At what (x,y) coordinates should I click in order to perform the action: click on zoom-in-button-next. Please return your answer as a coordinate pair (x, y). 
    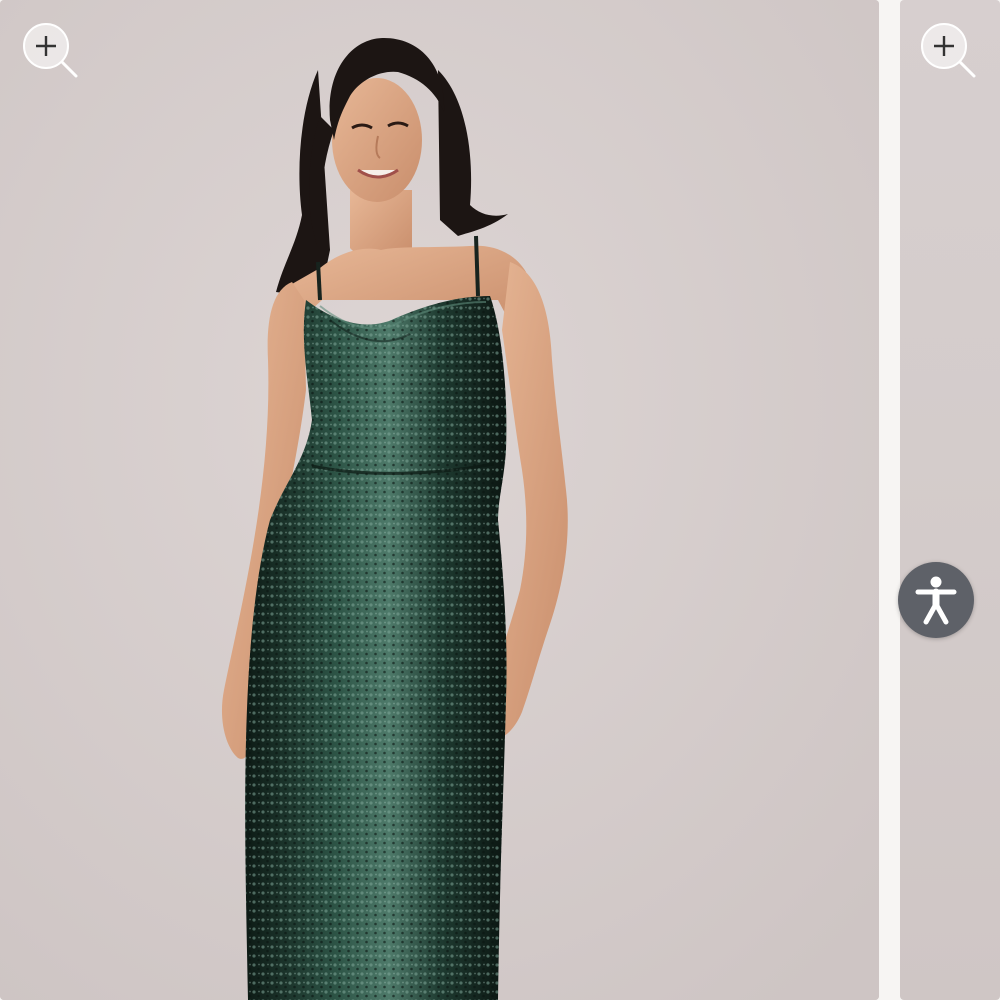
    Looking at the image, I should click on (948, 50).